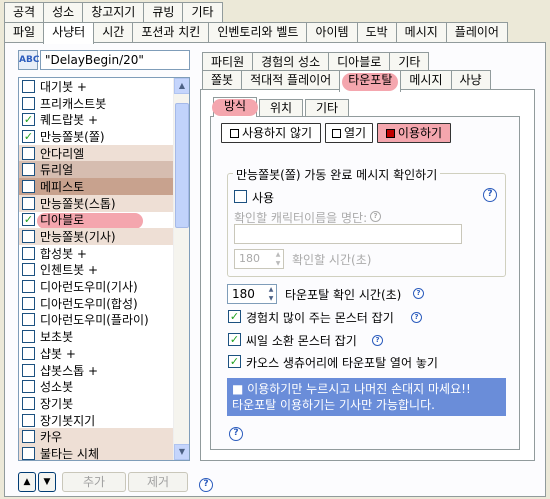  I want to click on list-item: 안다리엘, so click(104, 153).